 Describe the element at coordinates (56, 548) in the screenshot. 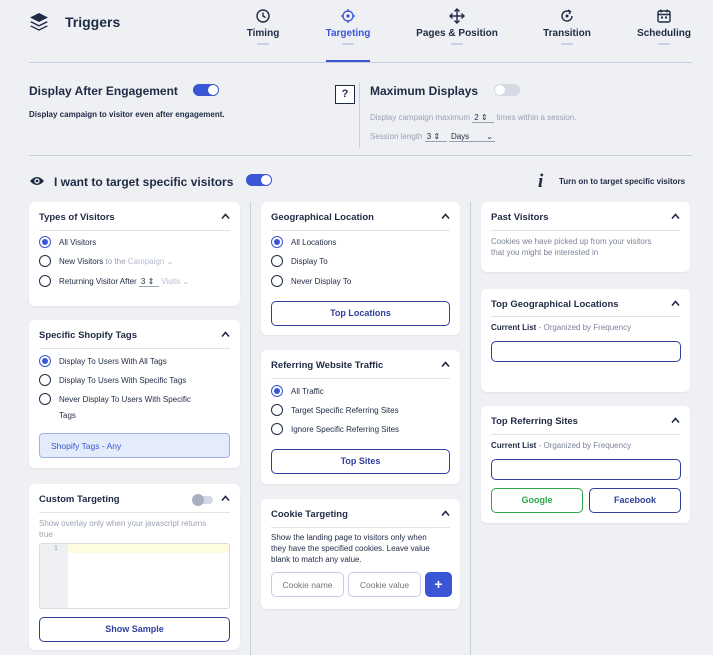

I see `line-number: 1` at that location.